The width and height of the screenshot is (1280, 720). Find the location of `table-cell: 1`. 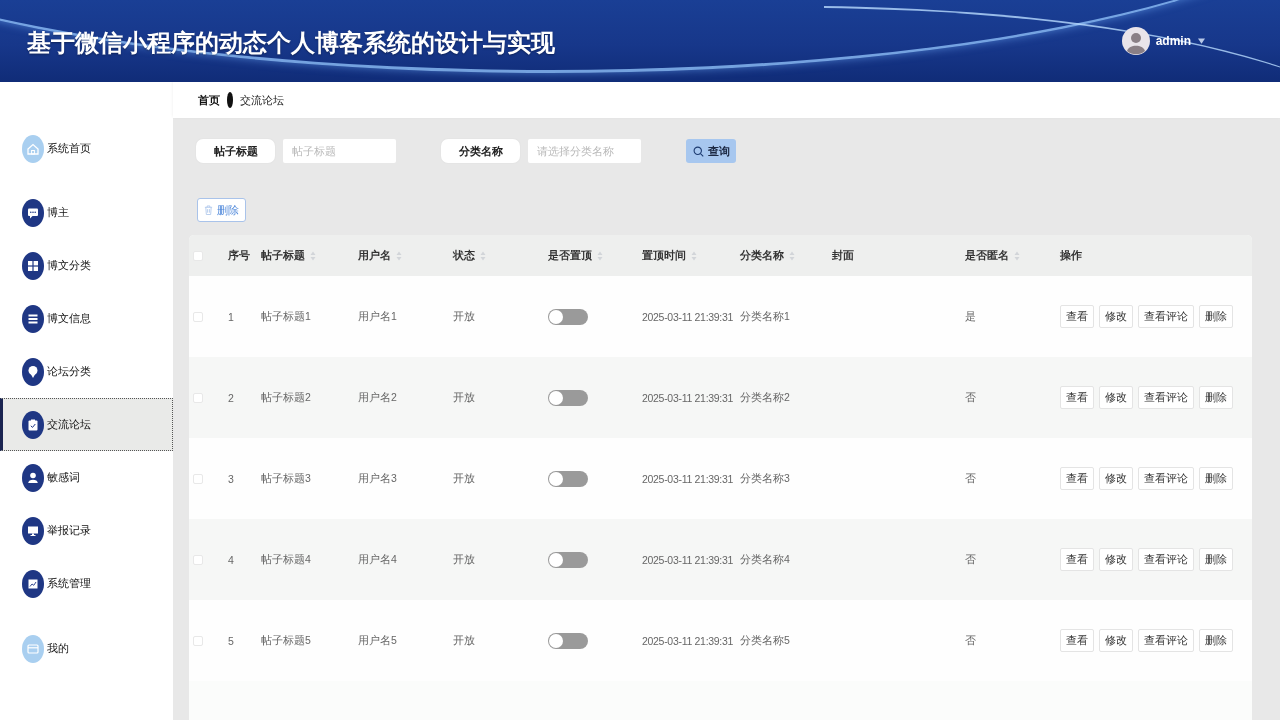

table-cell: 1 is located at coordinates (231, 316).